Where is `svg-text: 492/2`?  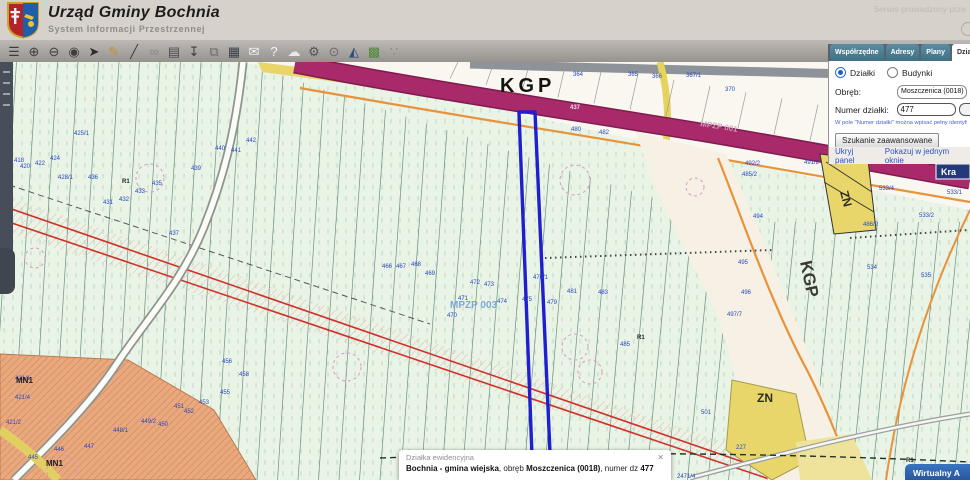 svg-text: 492/2 is located at coordinates (753, 164).